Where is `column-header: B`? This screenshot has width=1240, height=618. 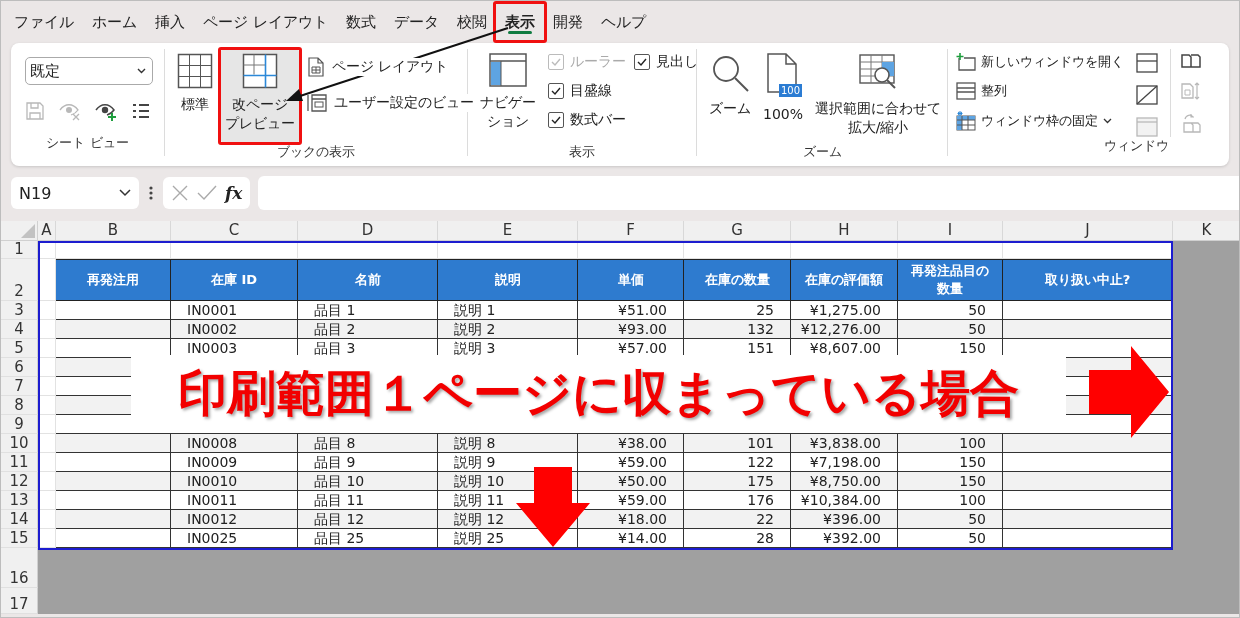
column-header: B is located at coordinates (113, 230).